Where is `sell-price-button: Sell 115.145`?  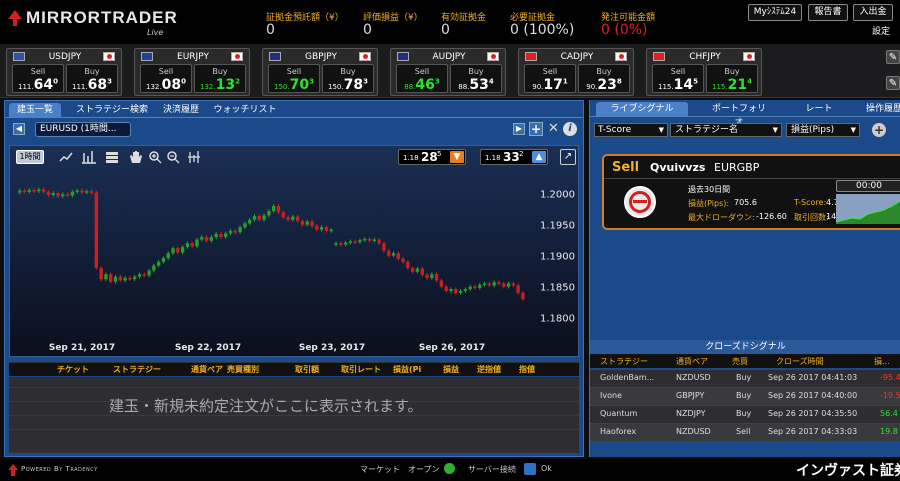
sell-price-button: Sell 115.145 is located at coordinates (678, 78).